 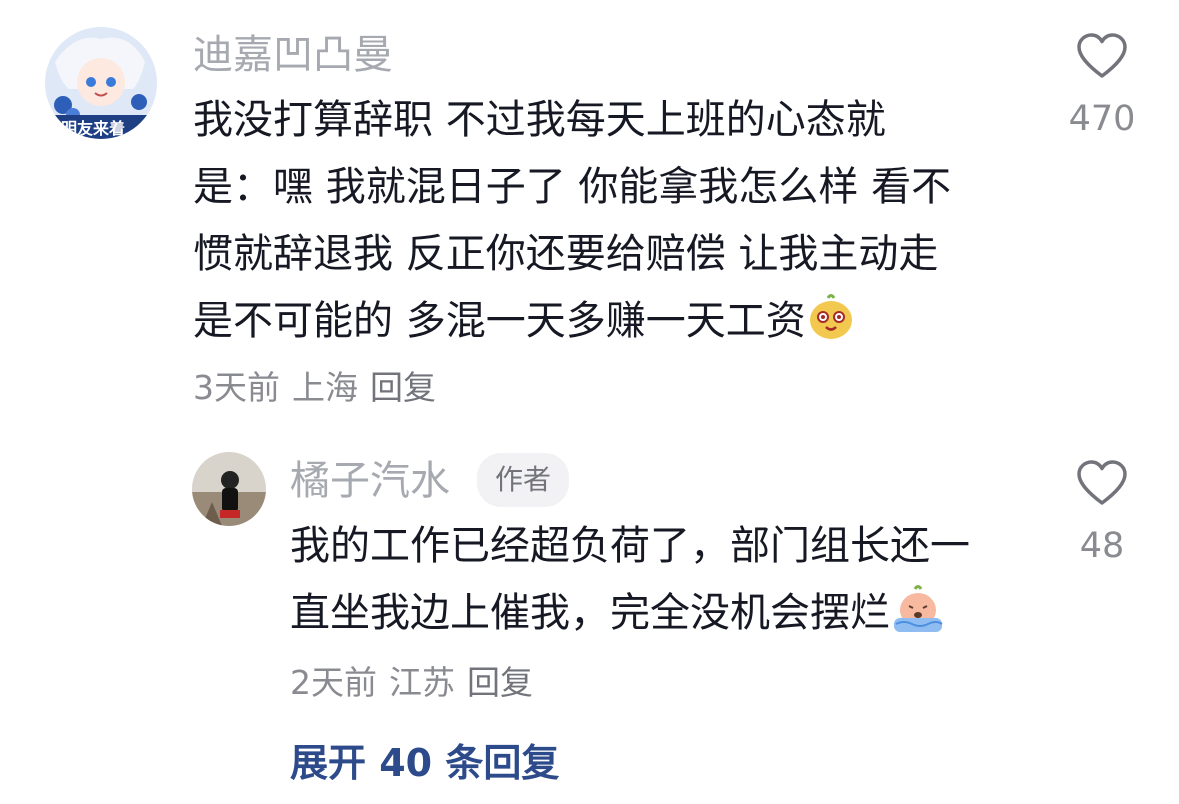 What do you see at coordinates (422, 682) in the screenshot?
I see `reply-location: 江苏` at bounding box center [422, 682].